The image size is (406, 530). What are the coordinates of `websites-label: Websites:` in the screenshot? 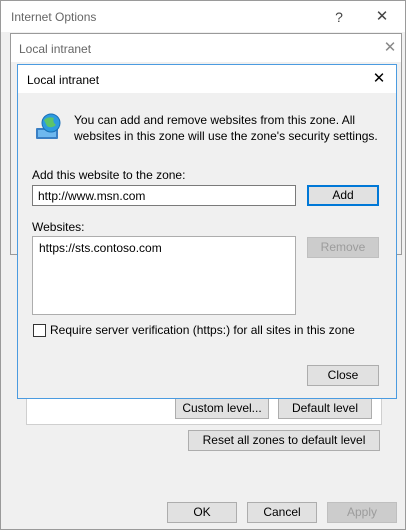 It's located at (58, 227).